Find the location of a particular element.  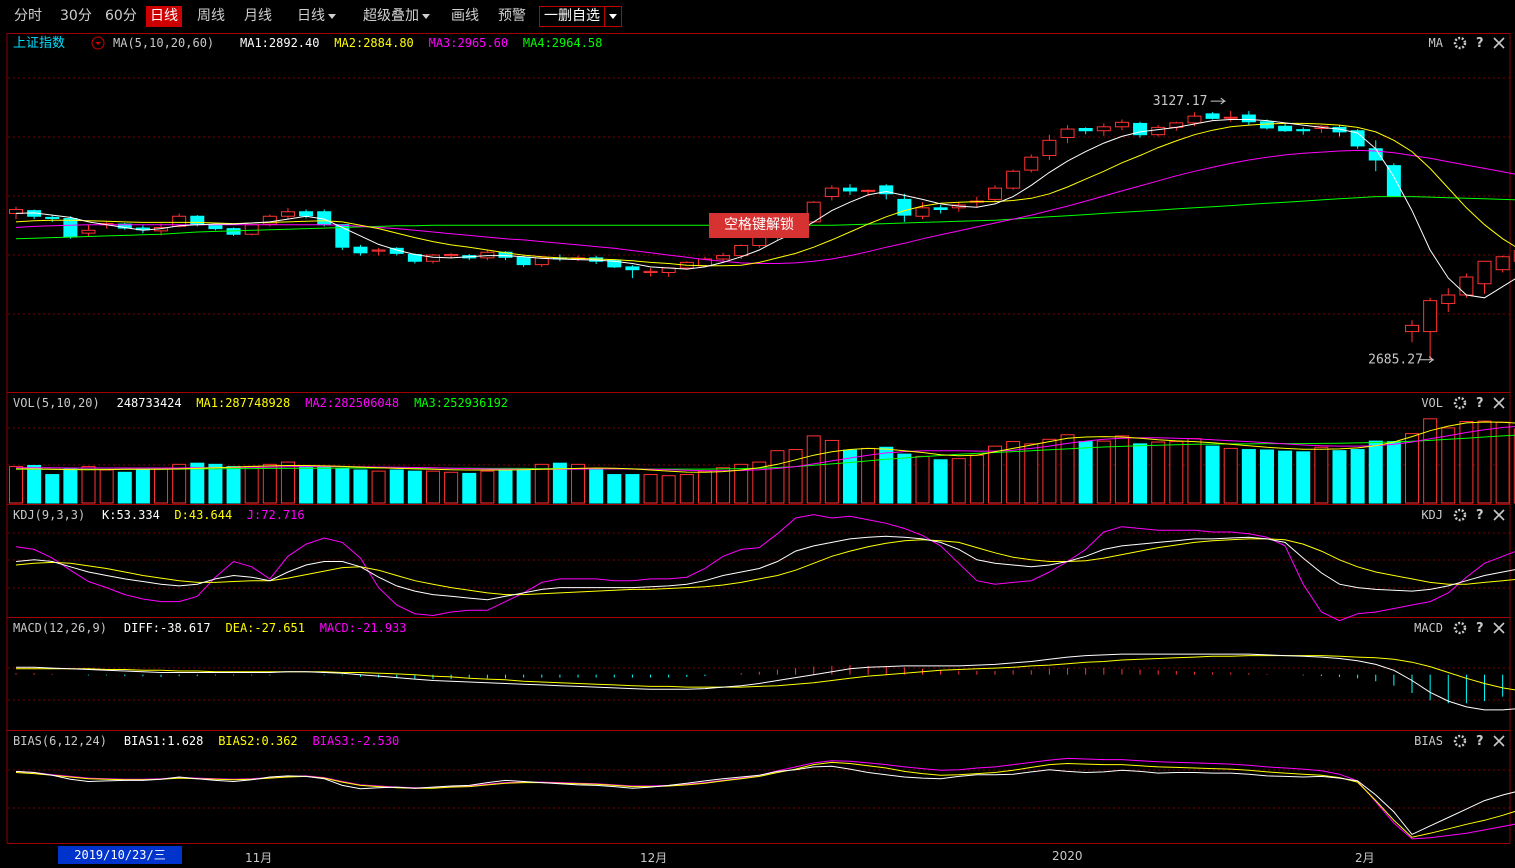

panel-tag: MACD is located at coordinates (1428, 628).